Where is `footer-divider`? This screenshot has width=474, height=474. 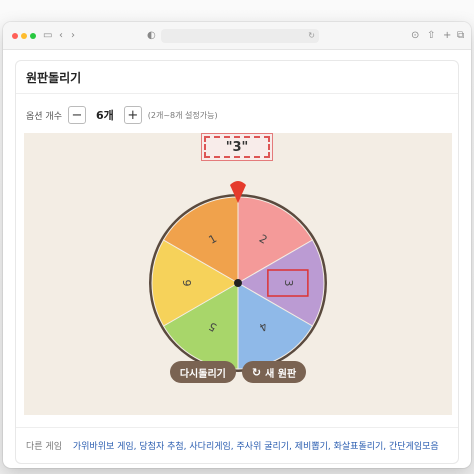 footer-divider is located at coordinates (237, 427).